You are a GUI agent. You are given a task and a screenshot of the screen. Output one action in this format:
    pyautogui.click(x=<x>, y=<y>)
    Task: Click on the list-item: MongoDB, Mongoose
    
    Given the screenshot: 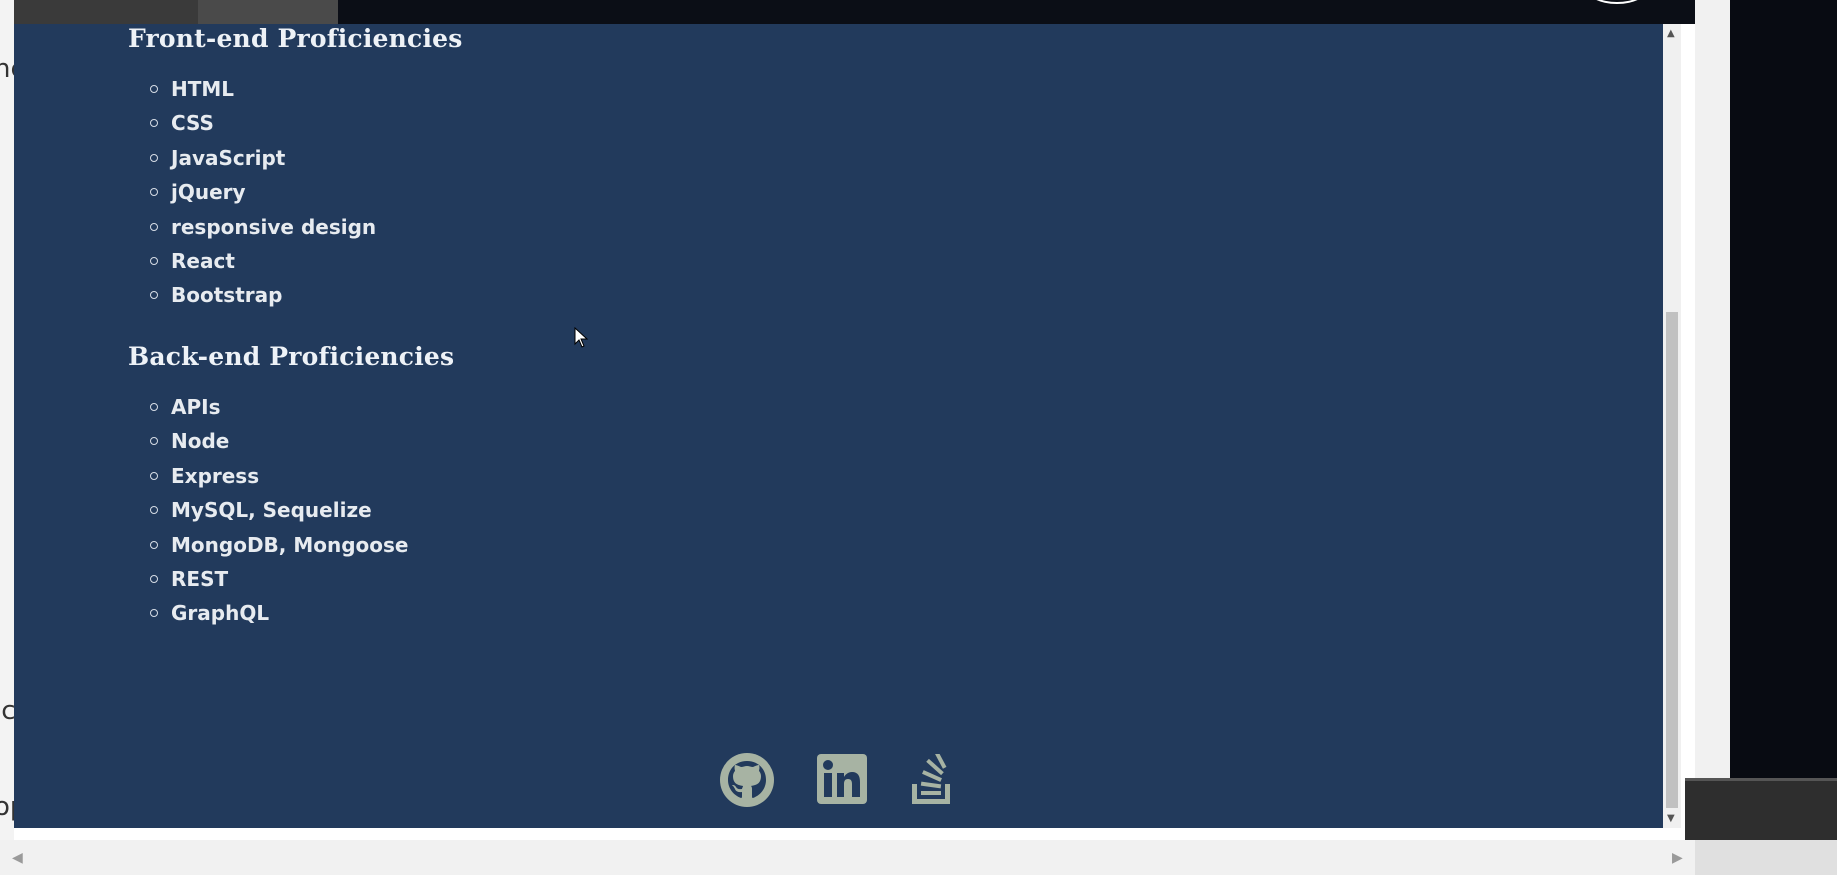 What is the action you would take?
    pyautogui.click(x=268, y=545)
    